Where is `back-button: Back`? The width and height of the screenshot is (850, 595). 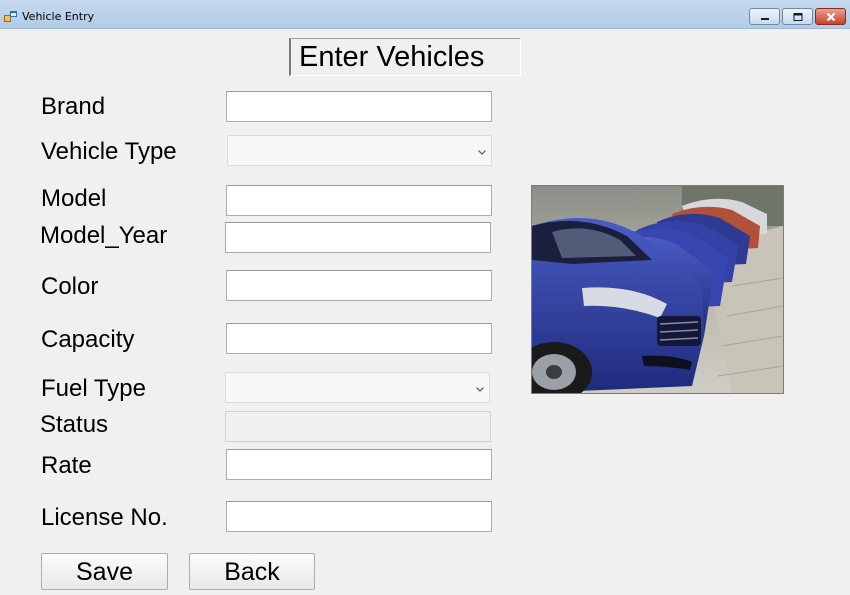
back-button: Back is located at coordinates (252, 571).